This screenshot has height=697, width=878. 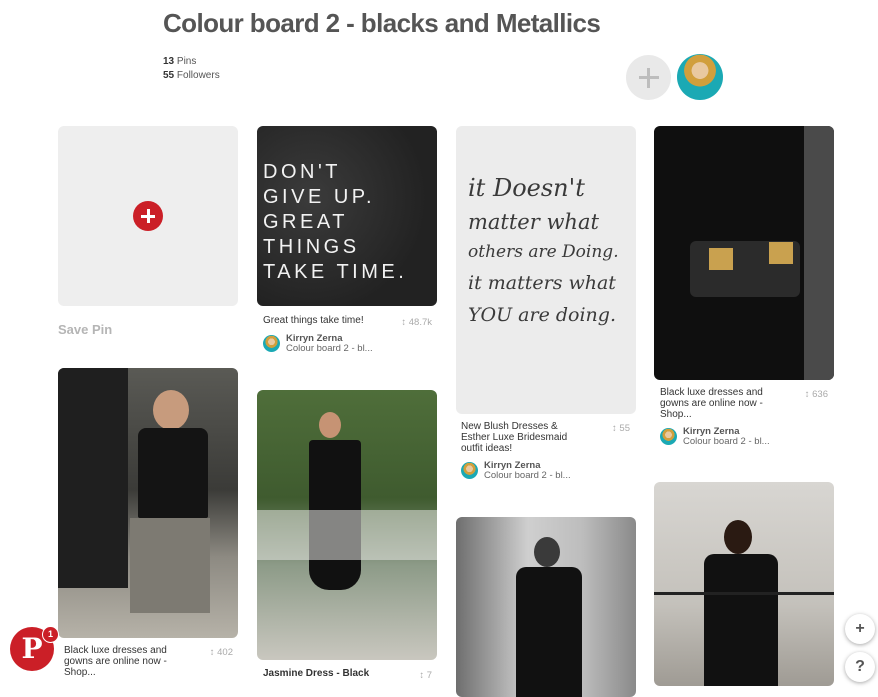 I want to click on pin-image-quote-dont-give-up: DON'T GIVE UP. GREAT THINGS TAKE TIME., so click(x=347, y=216).